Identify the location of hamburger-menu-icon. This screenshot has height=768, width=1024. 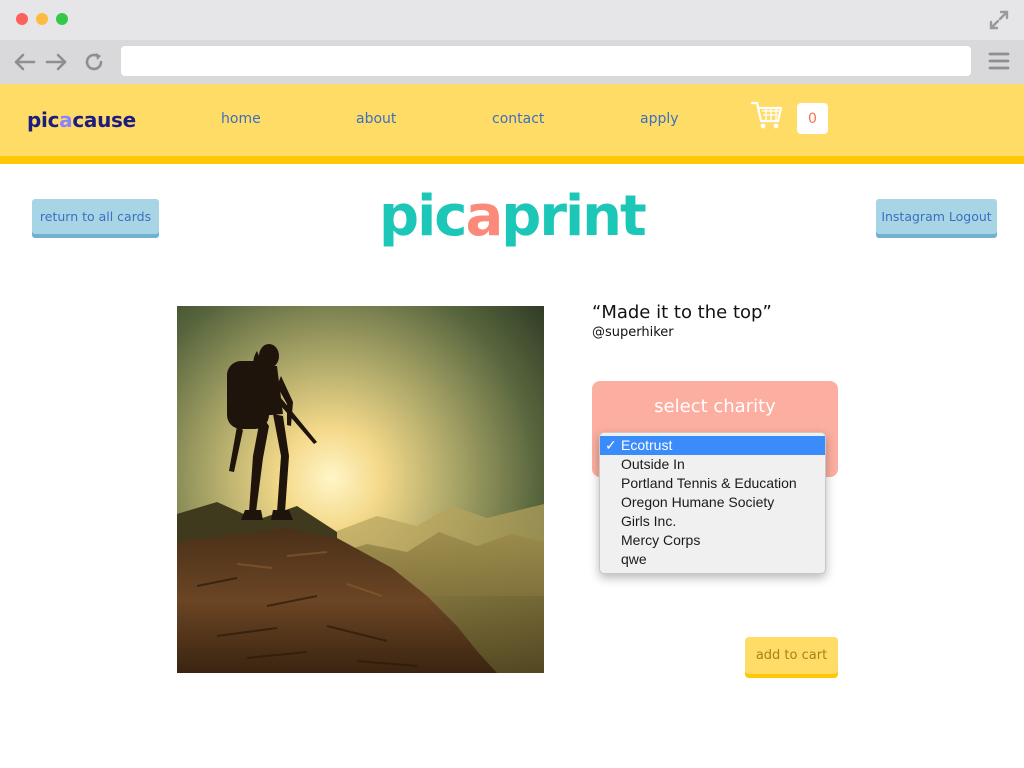
(999, 61).